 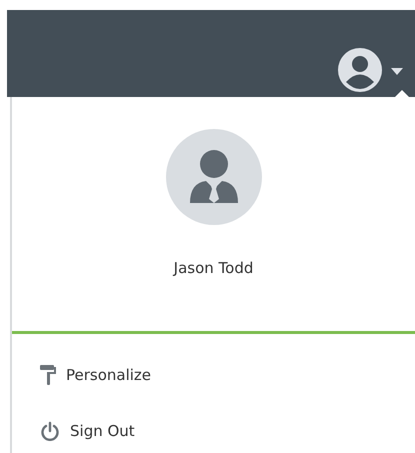 I want to click on user-icon, so click(x=360, y=70).